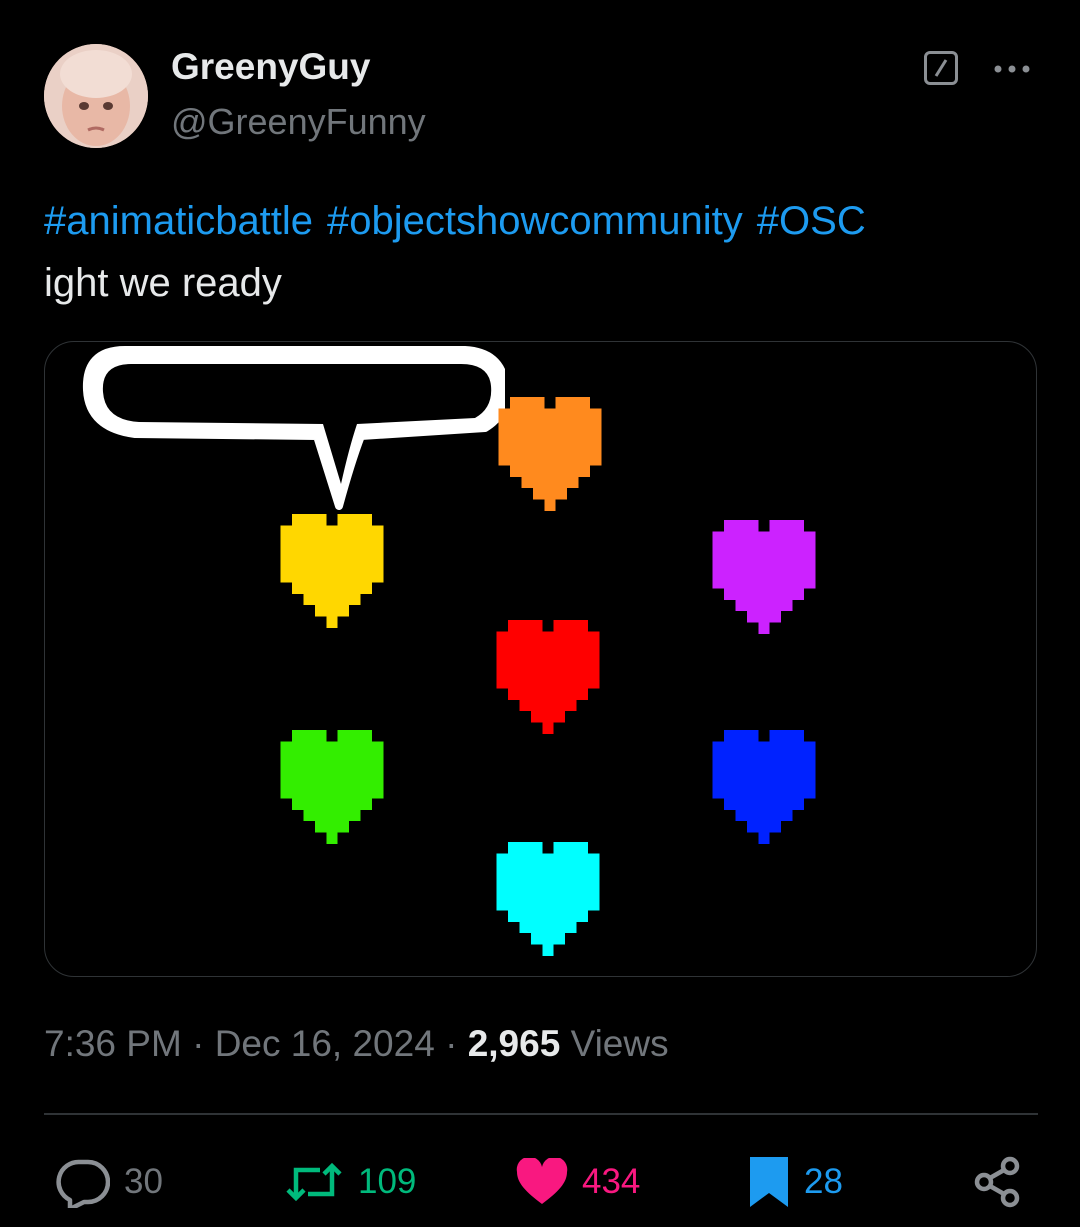  I want to click on like-count: 434, so click(611, 1181).